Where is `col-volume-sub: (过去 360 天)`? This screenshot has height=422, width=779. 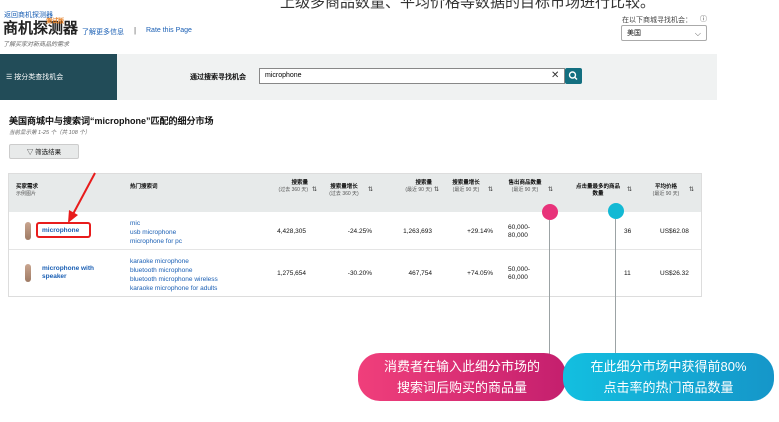
col-volume-sub: (过去 360 天) is located at coordinates (293, 190).